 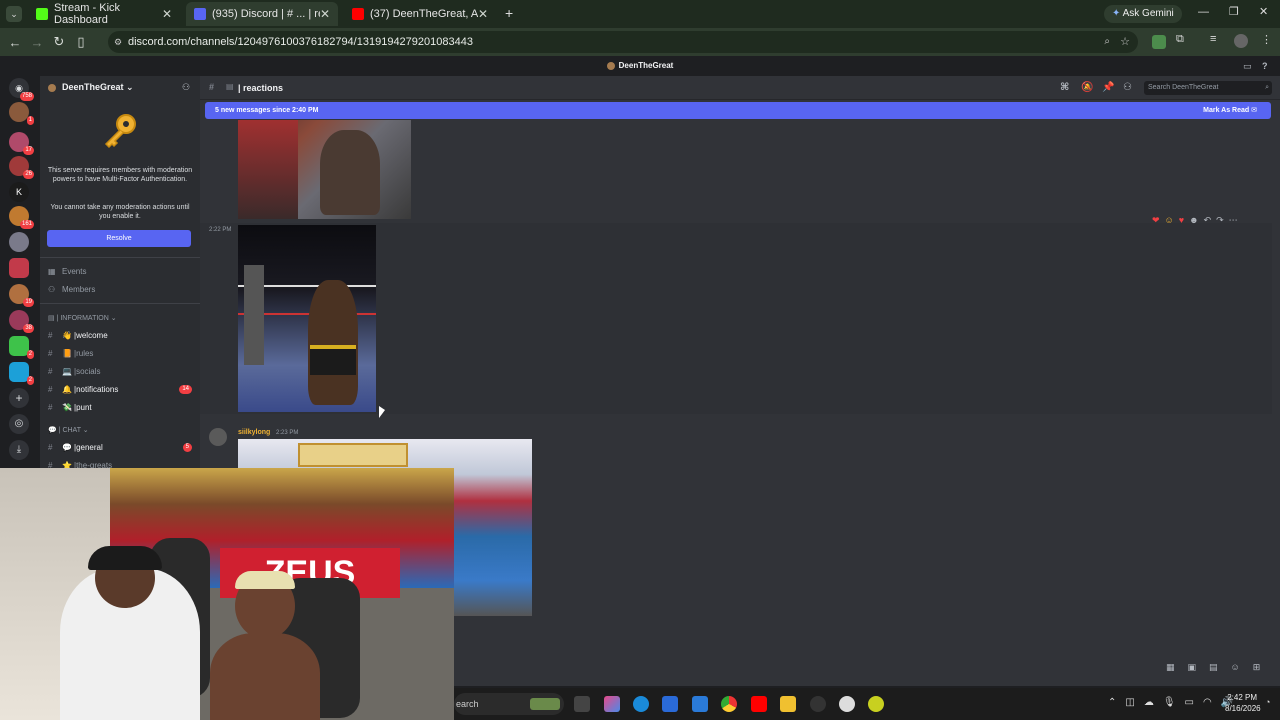 What do you see at coordinates (82, 318) in the screenshot?
I see `category-information: ▤ | INFORMATION ⌄` at bounding box center [82, 318].